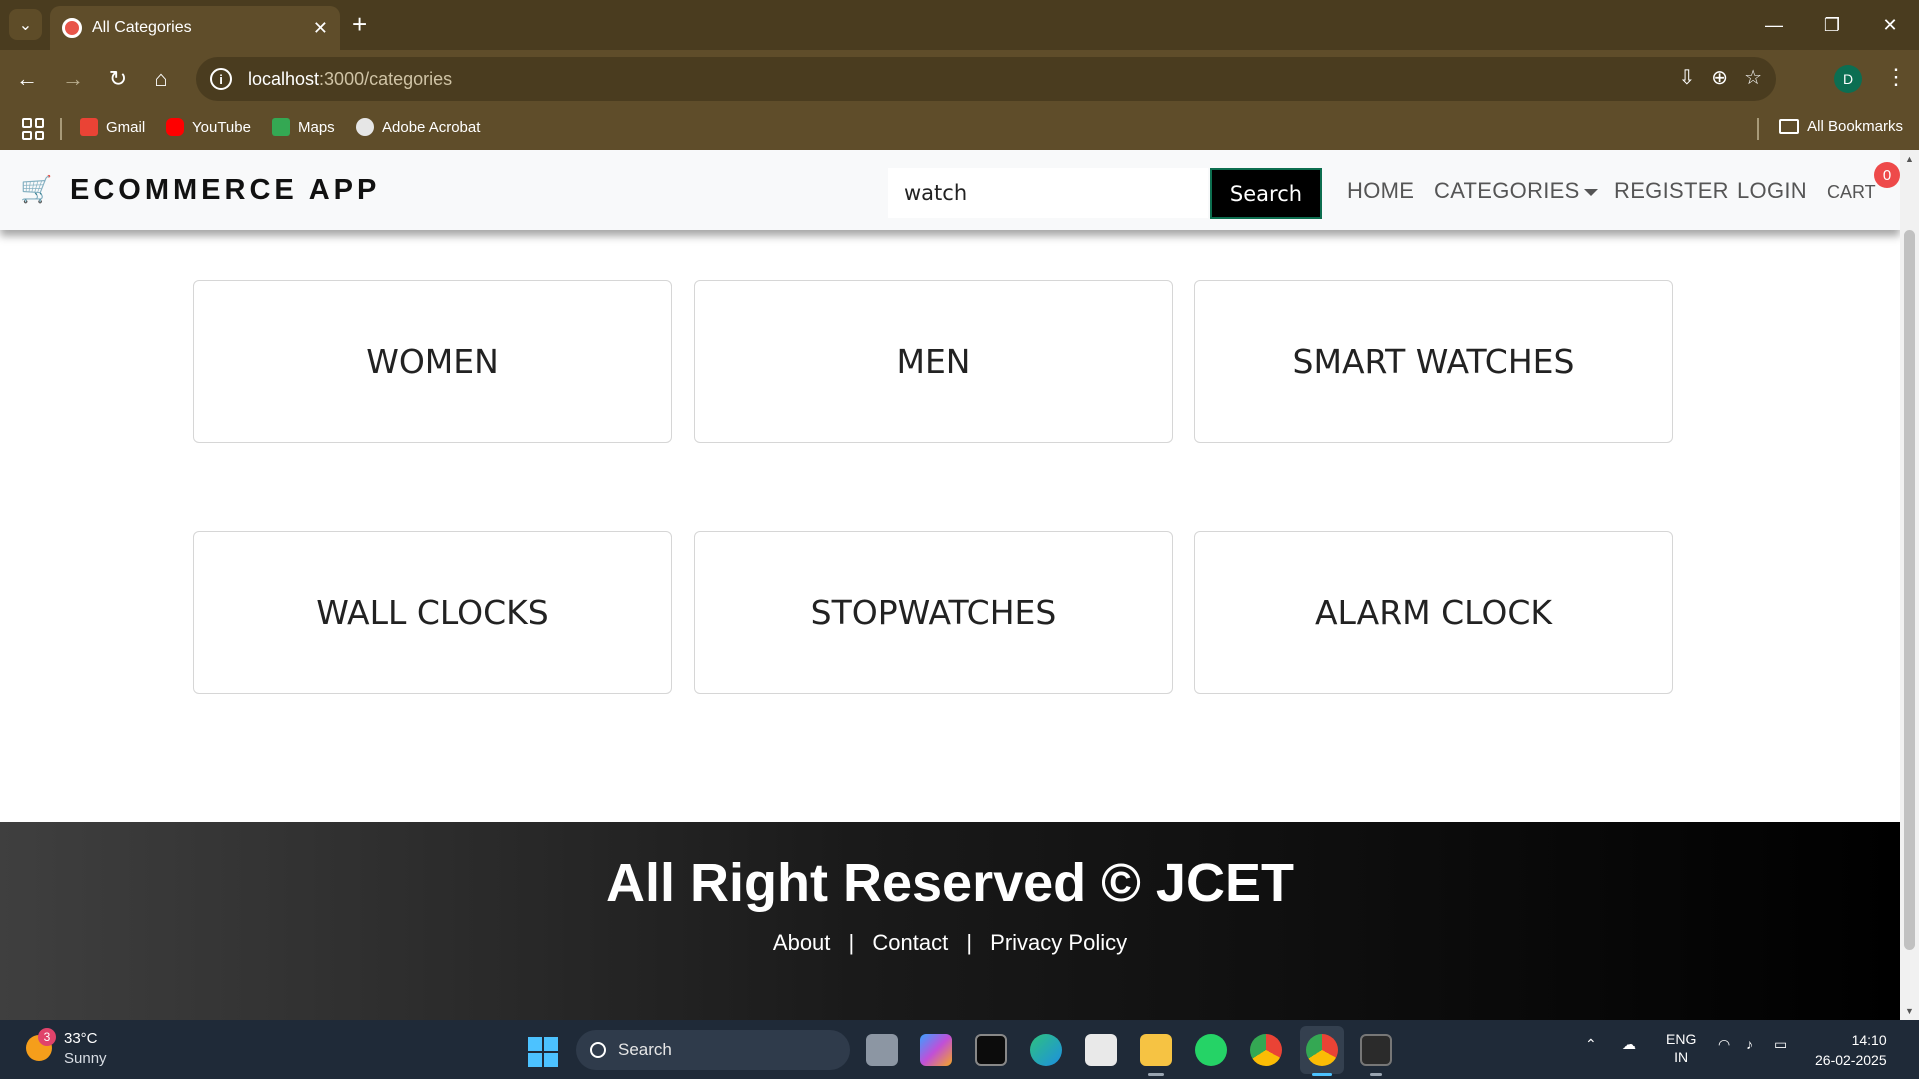 The image size is (1919, 1079). I want to click on search-button: Search, so click(1266, 193).